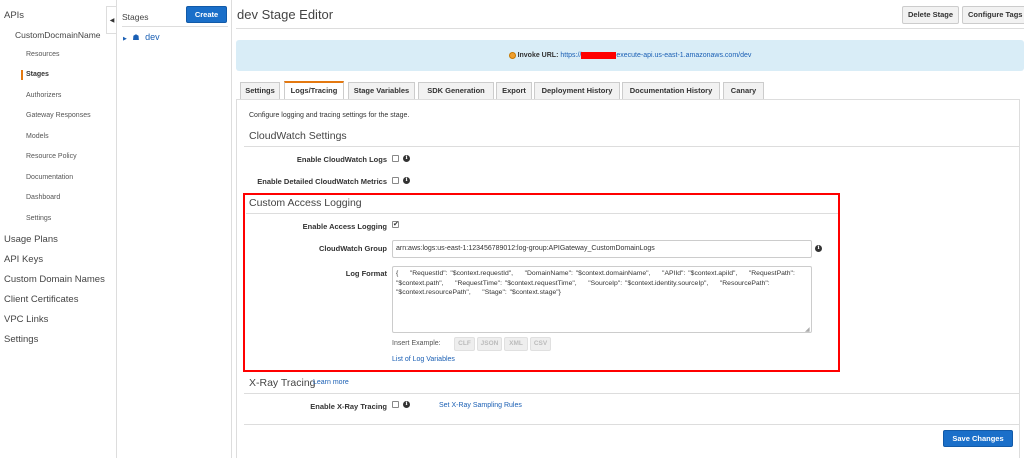  I want to click on cloudwatch-settings-heading: CloudWatch Settings, so click(298, 136).